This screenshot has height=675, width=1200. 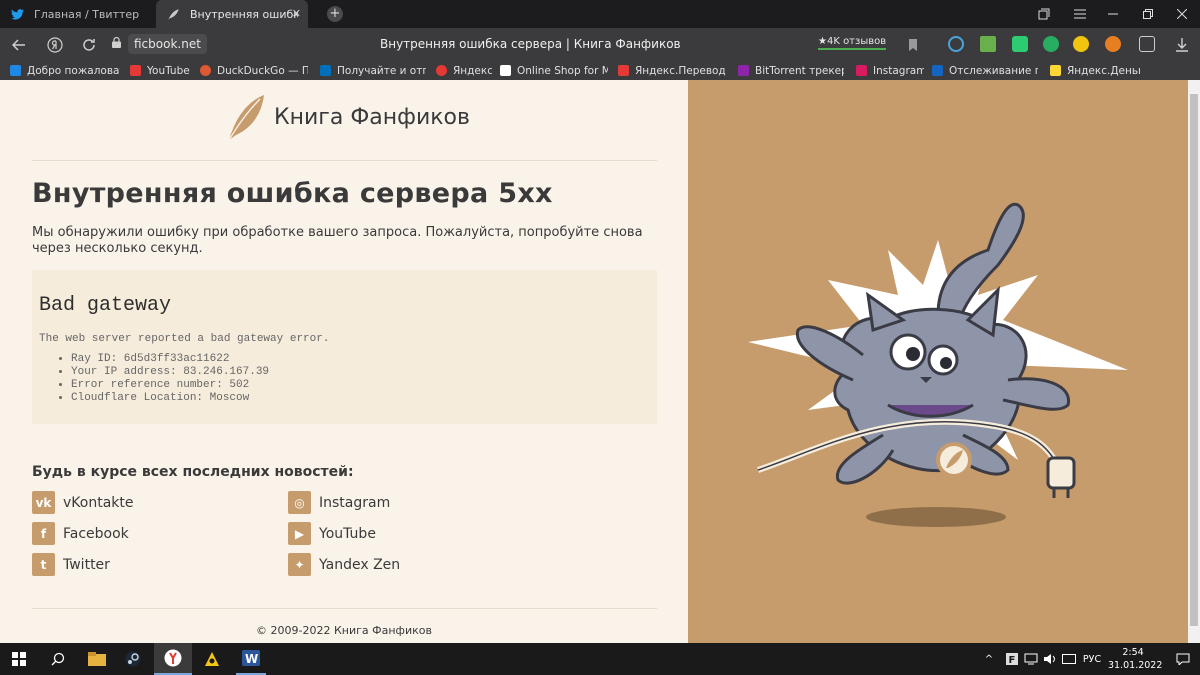 I want to click on error-reference: Error reference number: 502, so click(x=170, y=385).